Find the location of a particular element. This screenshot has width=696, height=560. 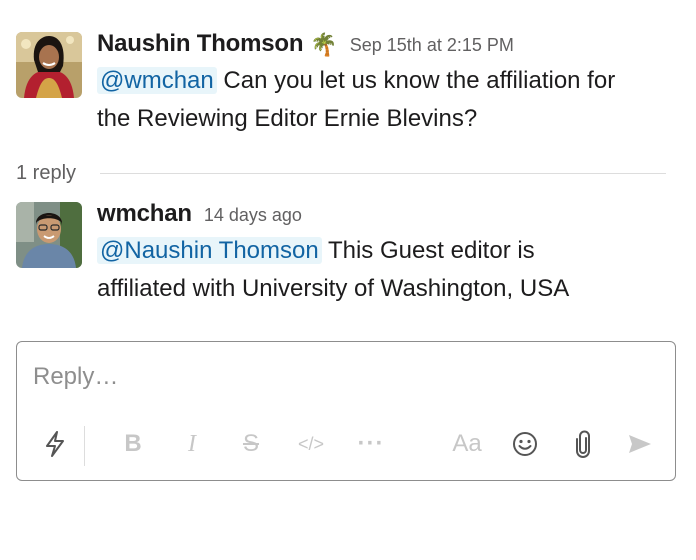

more-formatting-button: ··· is located at coordinates (371, 444).